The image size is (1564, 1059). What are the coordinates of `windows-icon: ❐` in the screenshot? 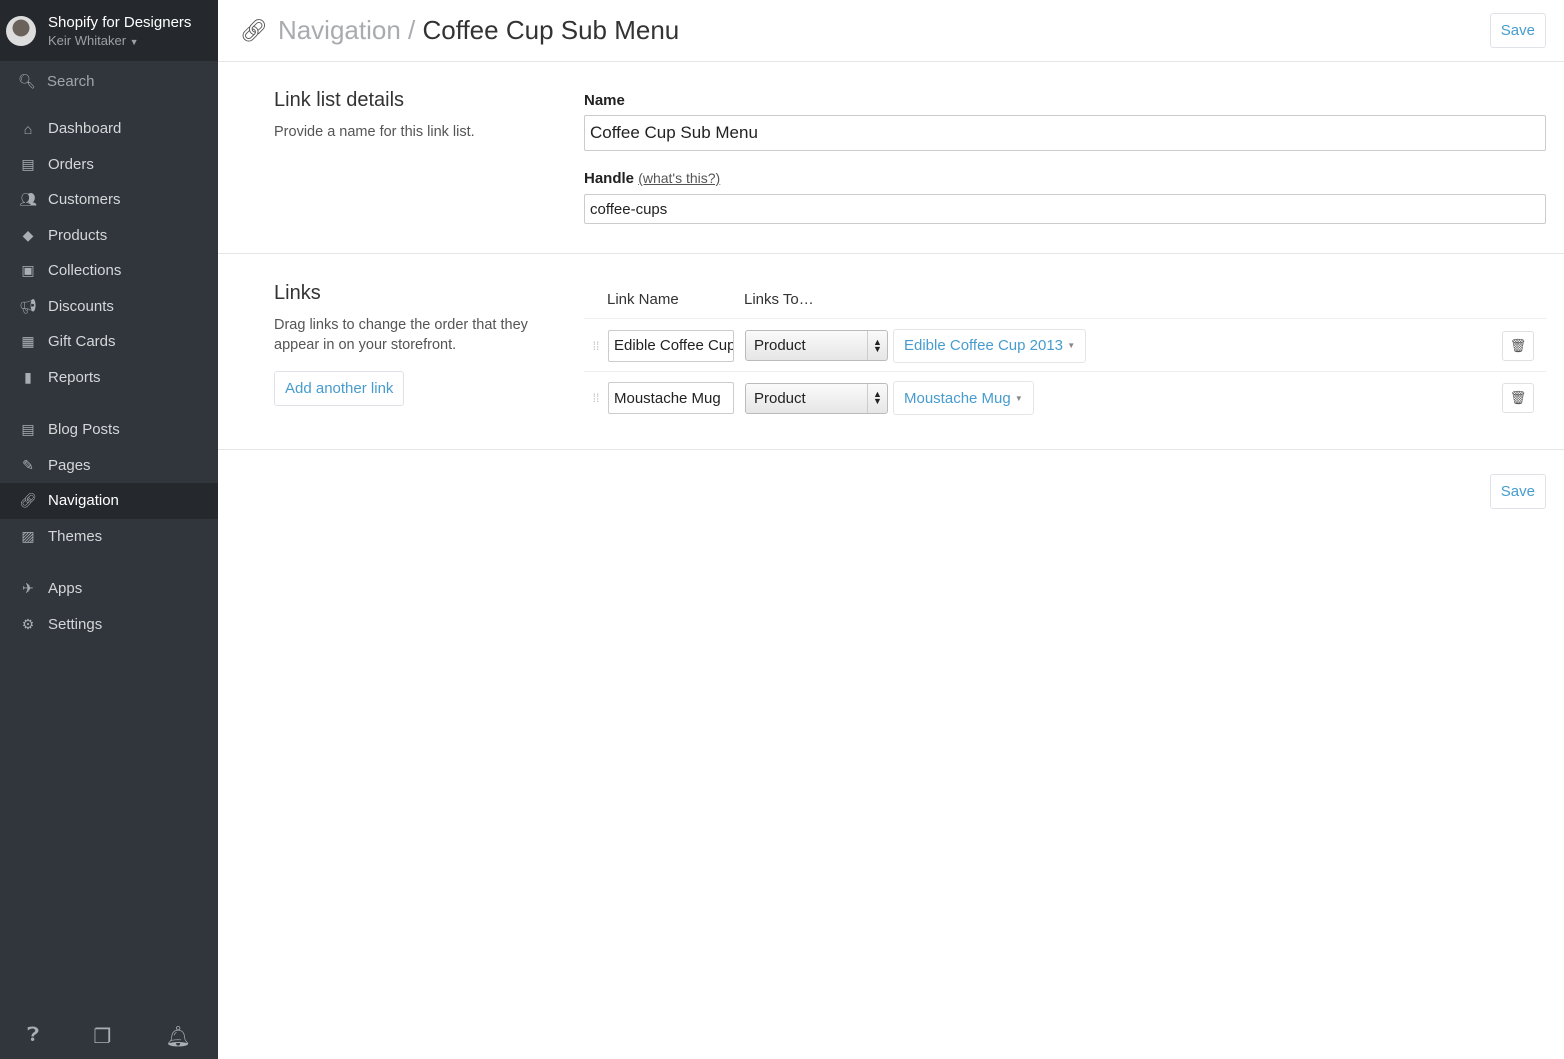 It's located at (102, 1036).